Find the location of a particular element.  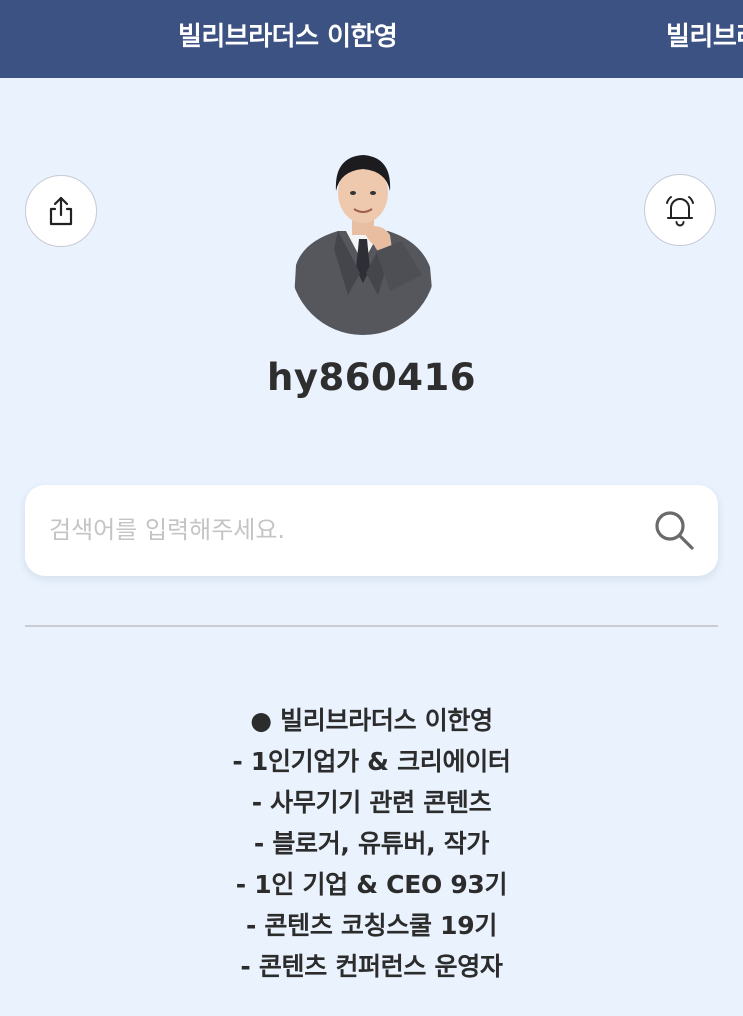

divider is located at coordinates (371, 626).